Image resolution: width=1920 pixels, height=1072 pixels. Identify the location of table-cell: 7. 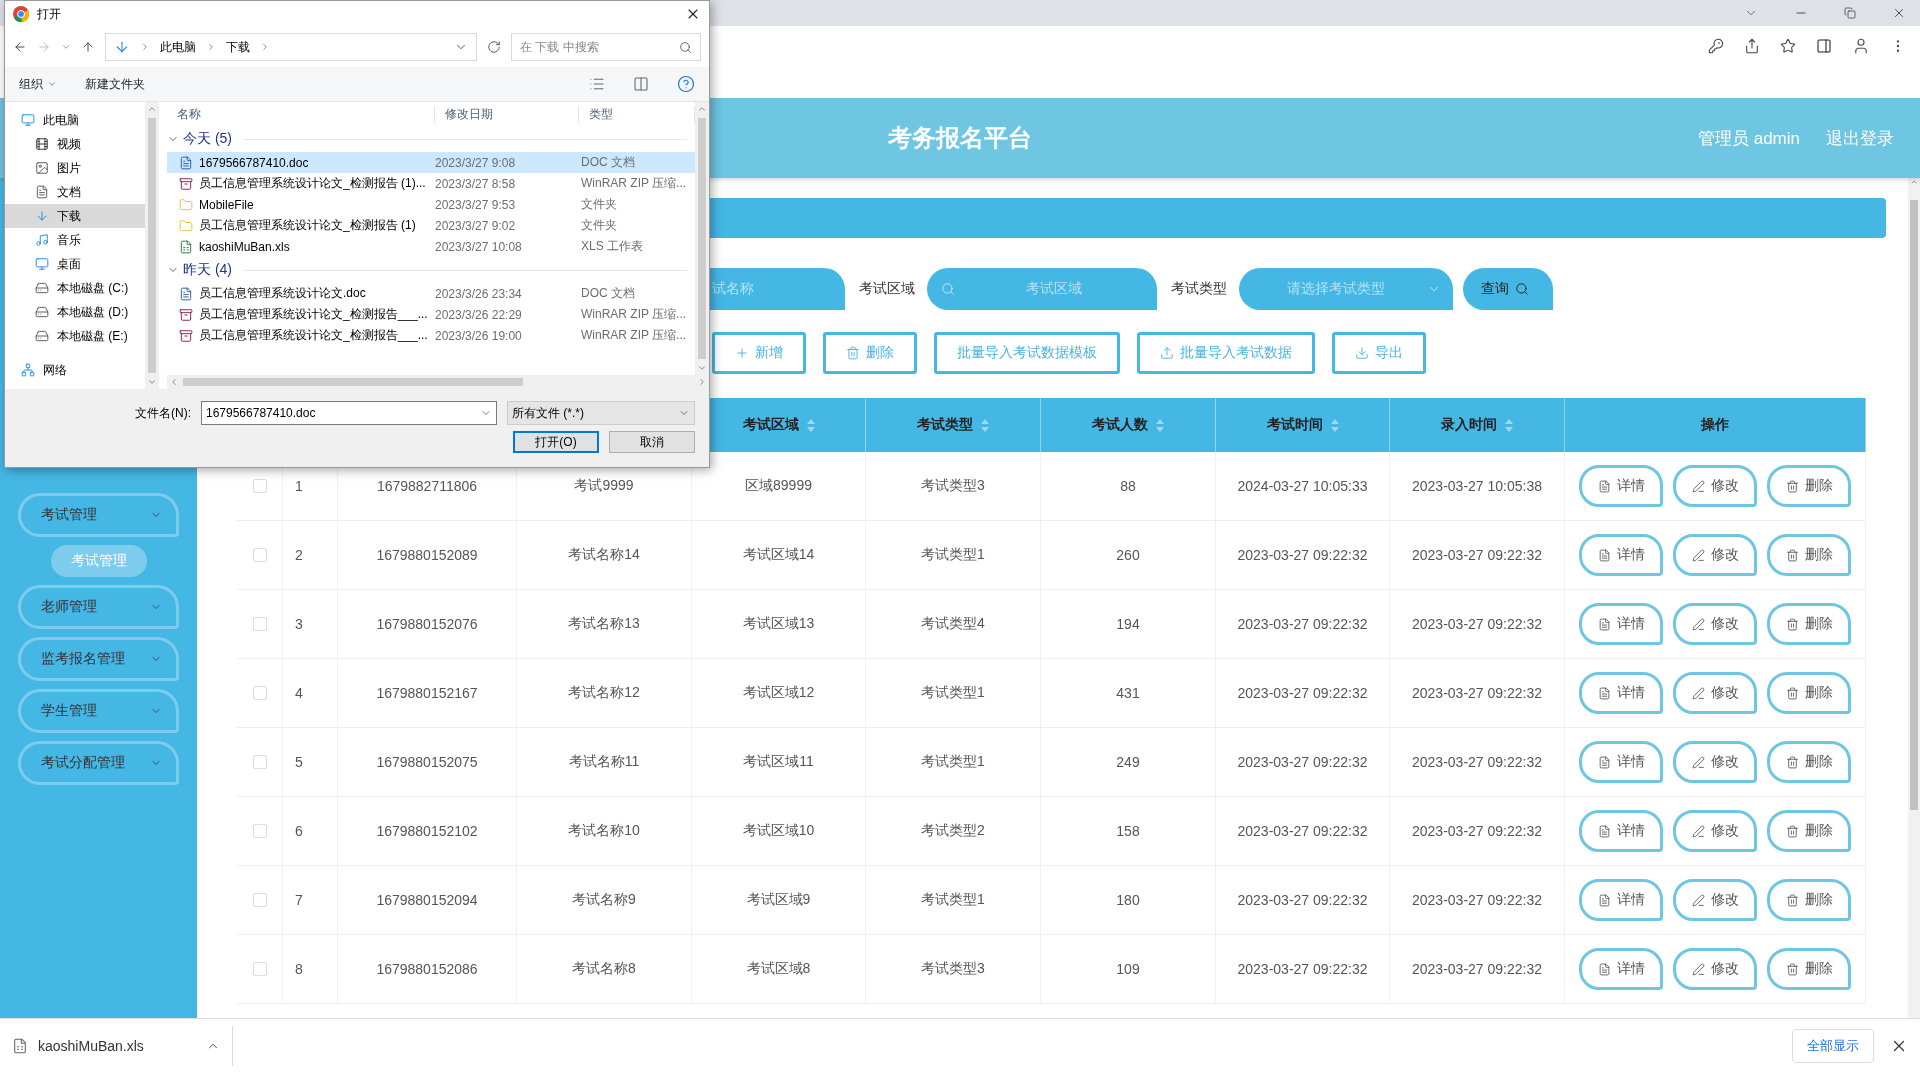
(310, 900).